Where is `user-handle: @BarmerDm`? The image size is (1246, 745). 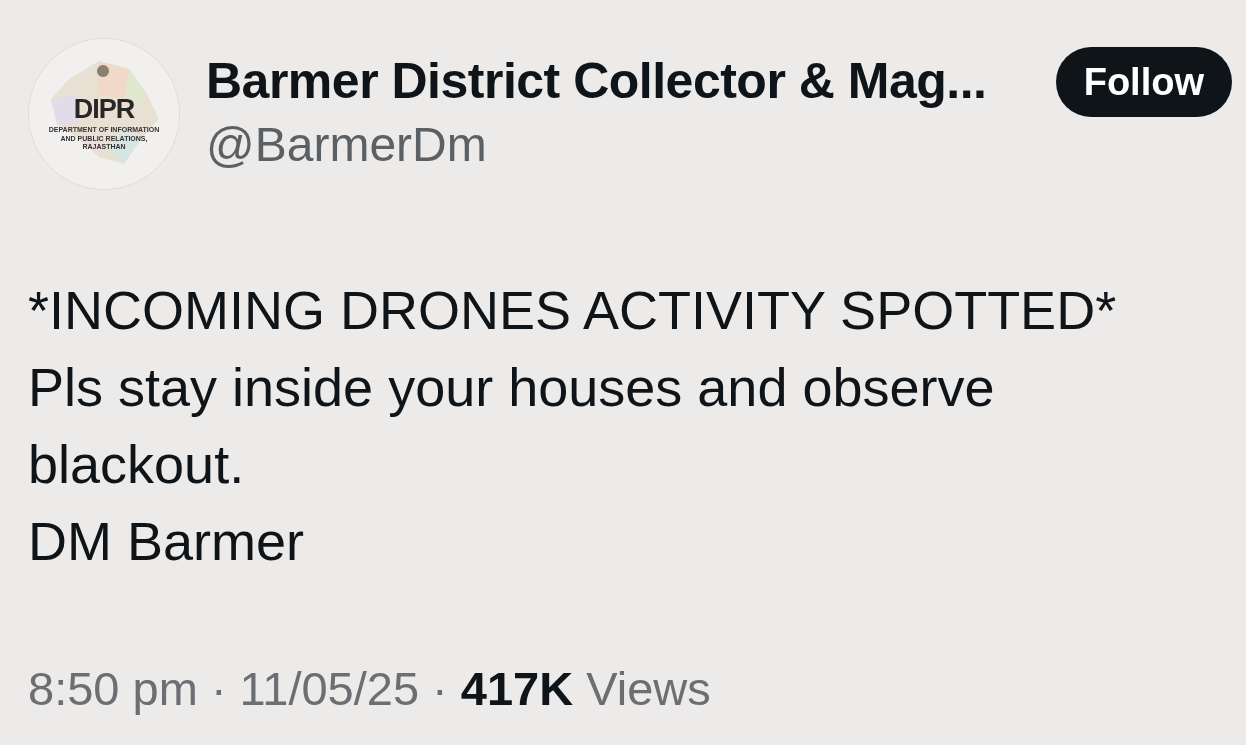
user-handle: @BarmerDm is located at coordinates (631, 145).